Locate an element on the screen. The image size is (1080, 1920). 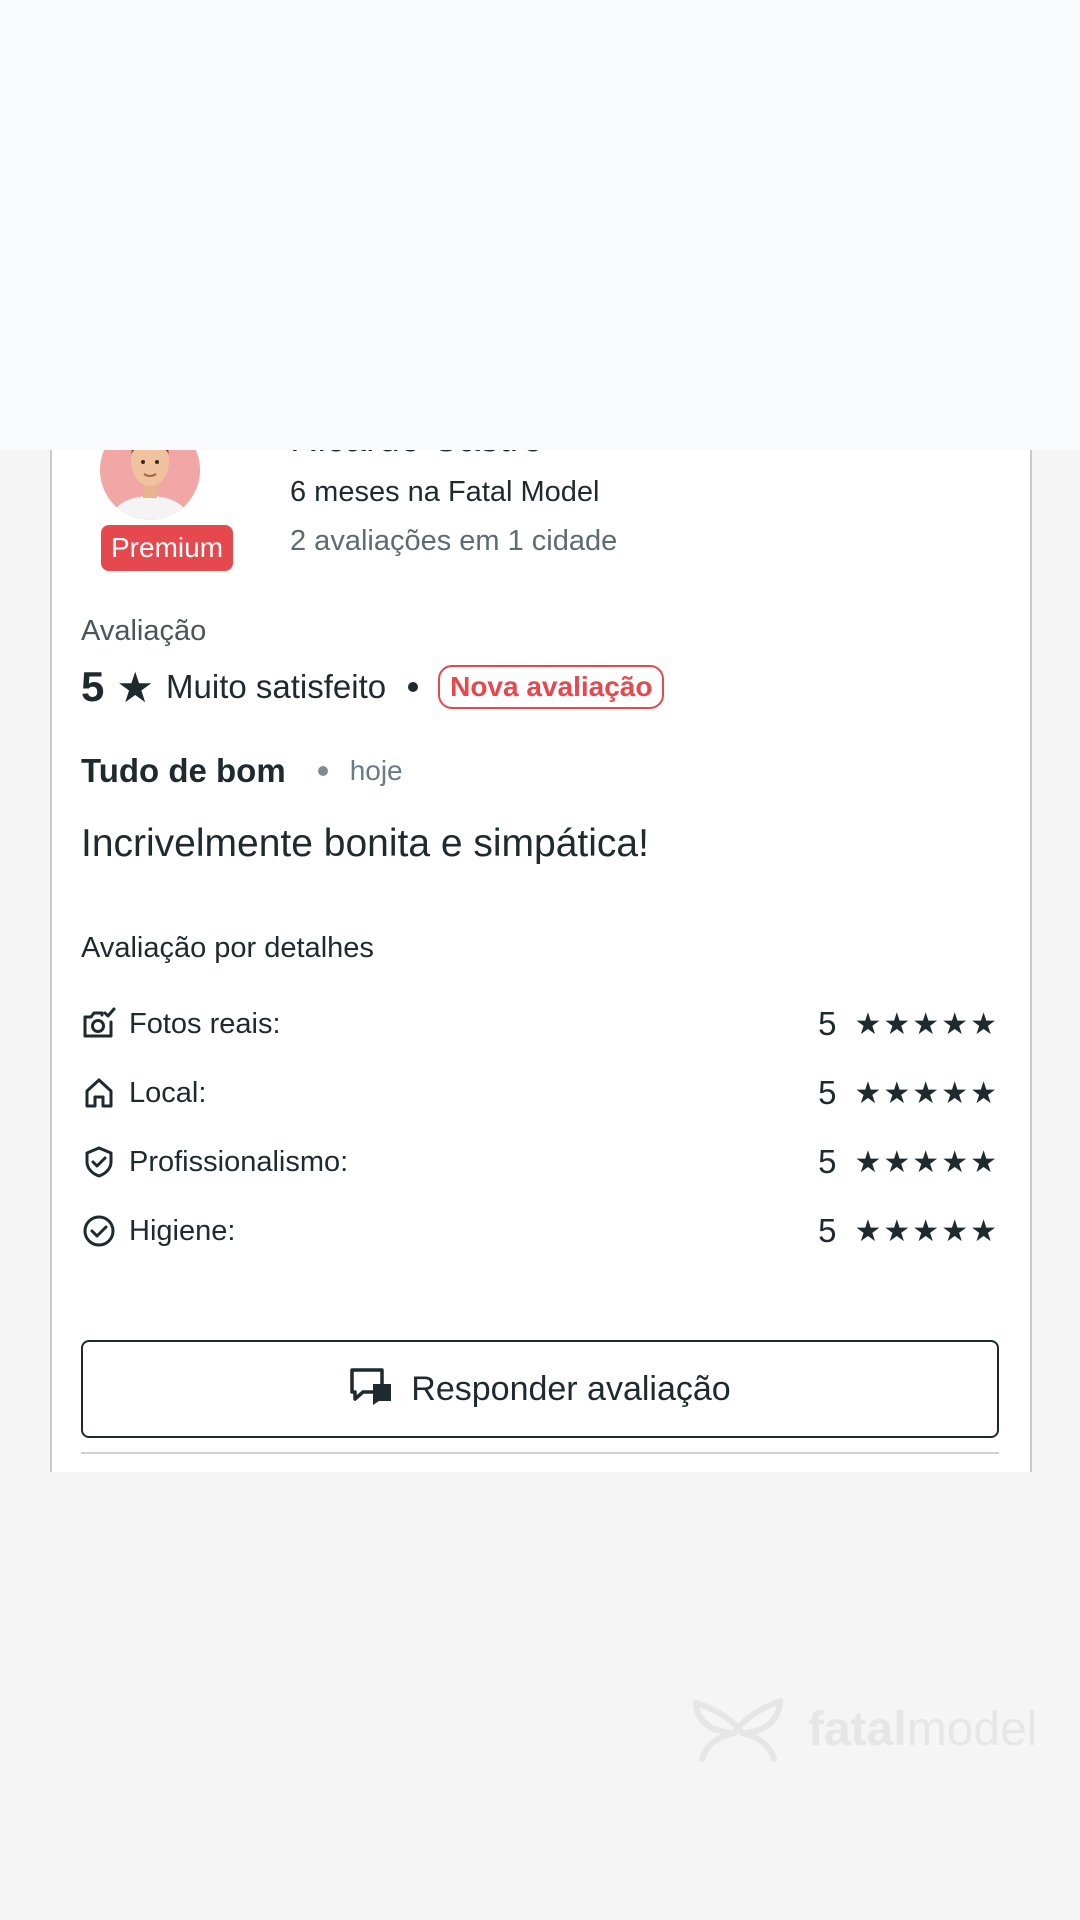
detail-label: Fotos reais: is located at coordinates (205, 1023).